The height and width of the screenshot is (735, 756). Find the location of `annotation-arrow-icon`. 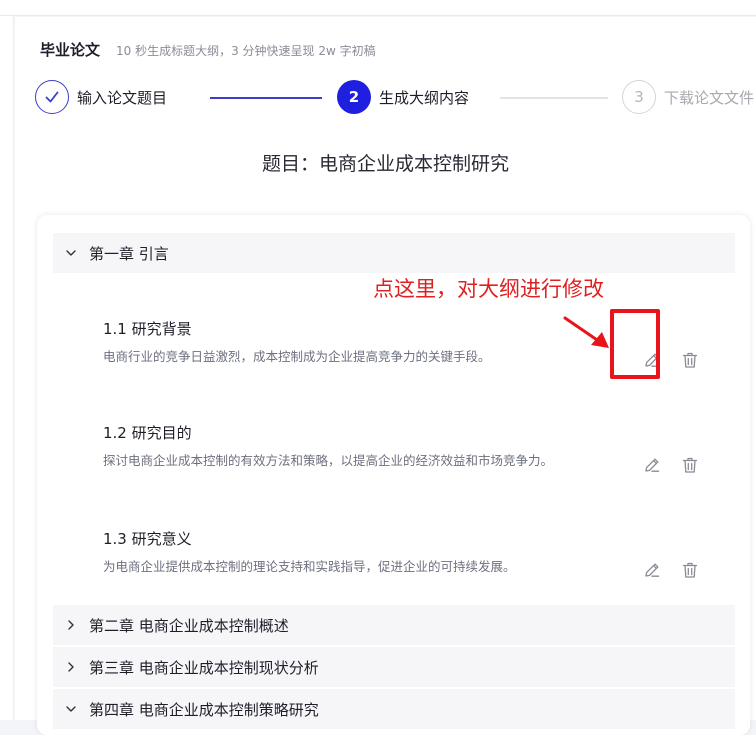

annotation-arrow-icon is located at coordinates (586, 332).